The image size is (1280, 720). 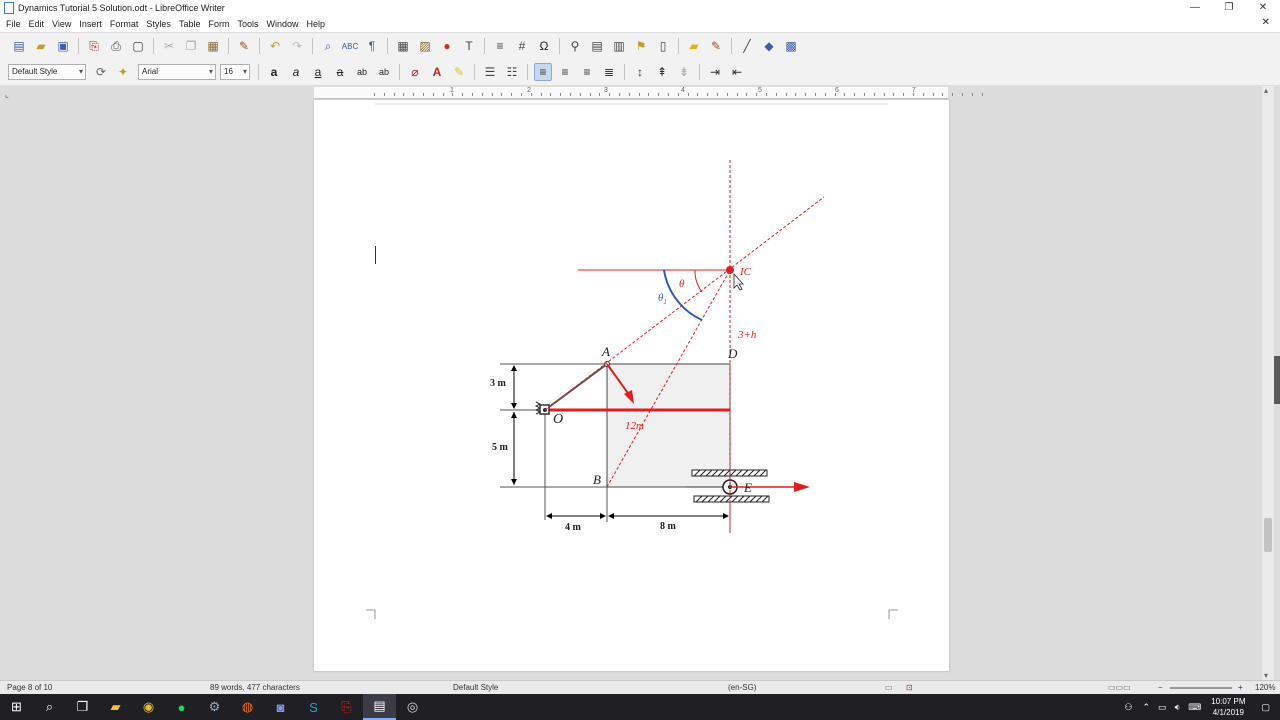 What do you see at coordinates (90, 24) in the screenshot?
I see `menu-insert: Insert` at bounding box center [90, 24].